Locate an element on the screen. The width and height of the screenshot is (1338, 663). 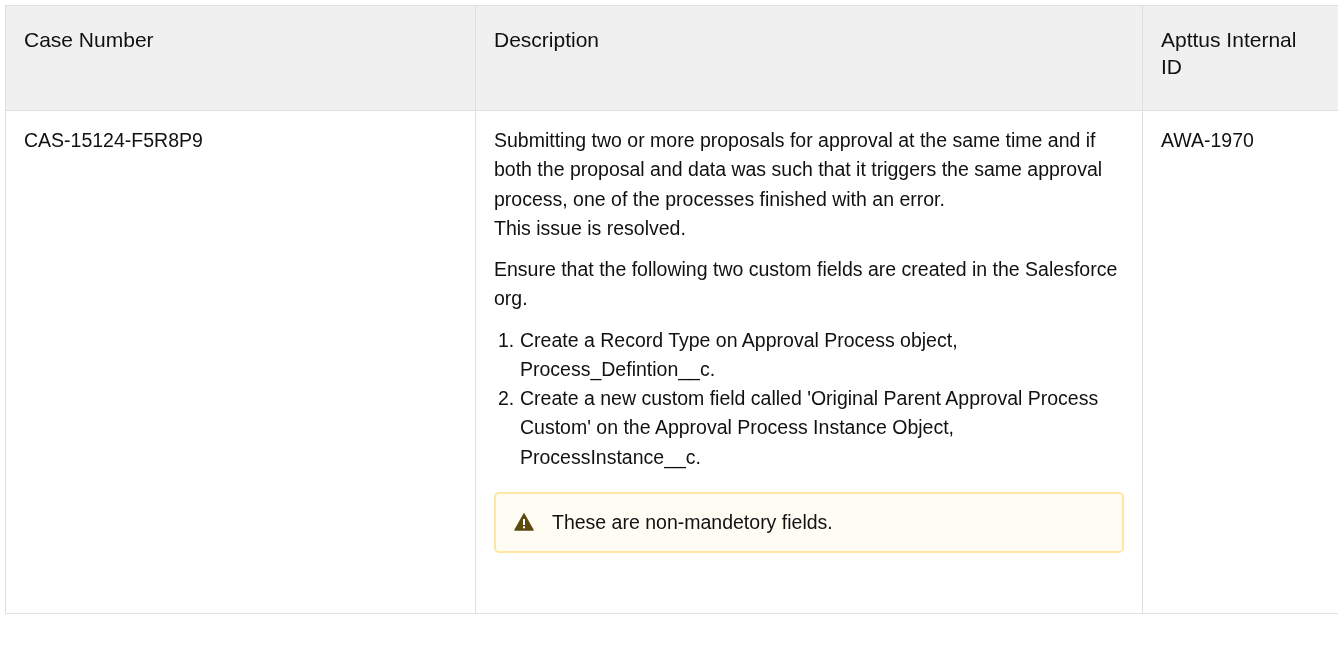
column-header: Apttus Internal ID is located at coordinates (1240, 58).